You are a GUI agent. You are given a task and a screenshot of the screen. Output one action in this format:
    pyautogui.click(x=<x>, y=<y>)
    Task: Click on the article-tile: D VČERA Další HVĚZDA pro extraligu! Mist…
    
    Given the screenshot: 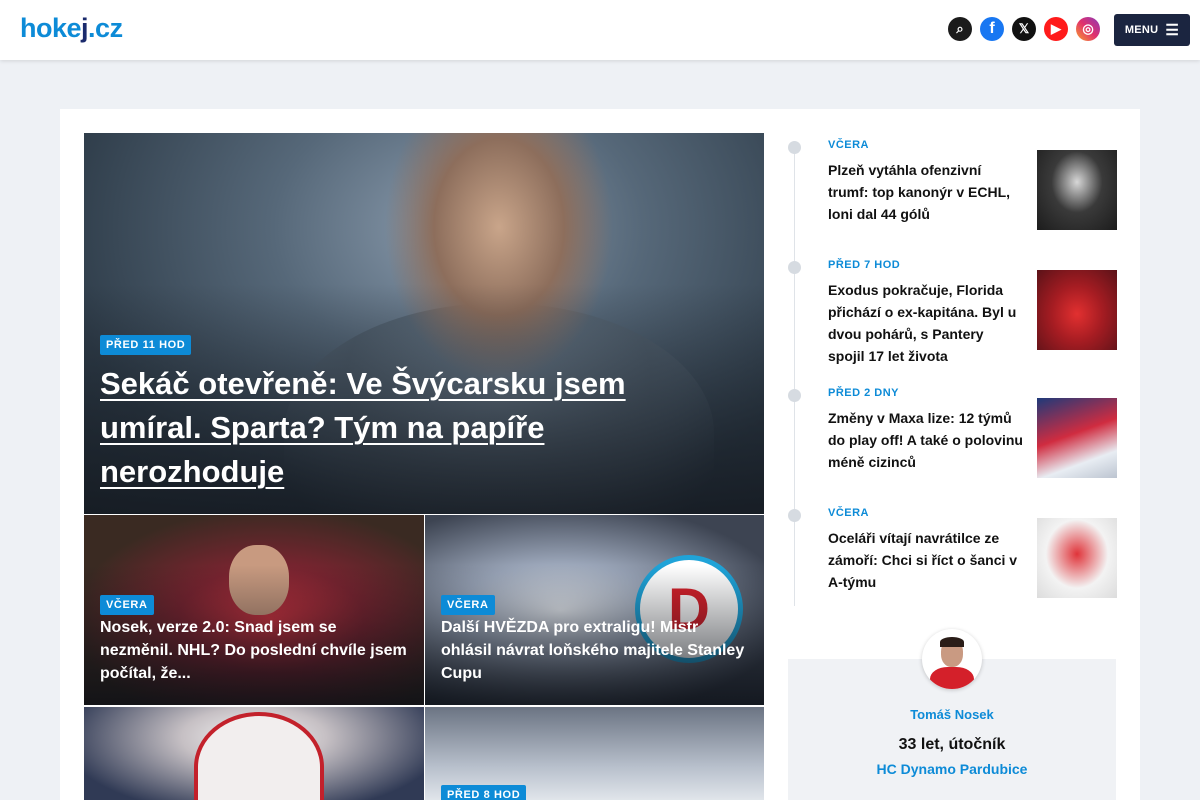 What is the action you would take?
    pyautogui.click(x=594, y=610)
    